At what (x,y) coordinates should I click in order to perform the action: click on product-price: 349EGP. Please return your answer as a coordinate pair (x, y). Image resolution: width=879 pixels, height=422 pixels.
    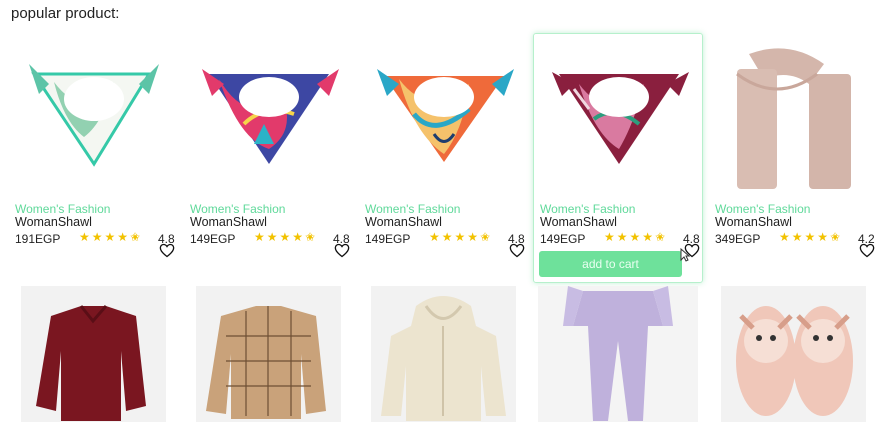
    Looking at the image, I should click on (738, 239).